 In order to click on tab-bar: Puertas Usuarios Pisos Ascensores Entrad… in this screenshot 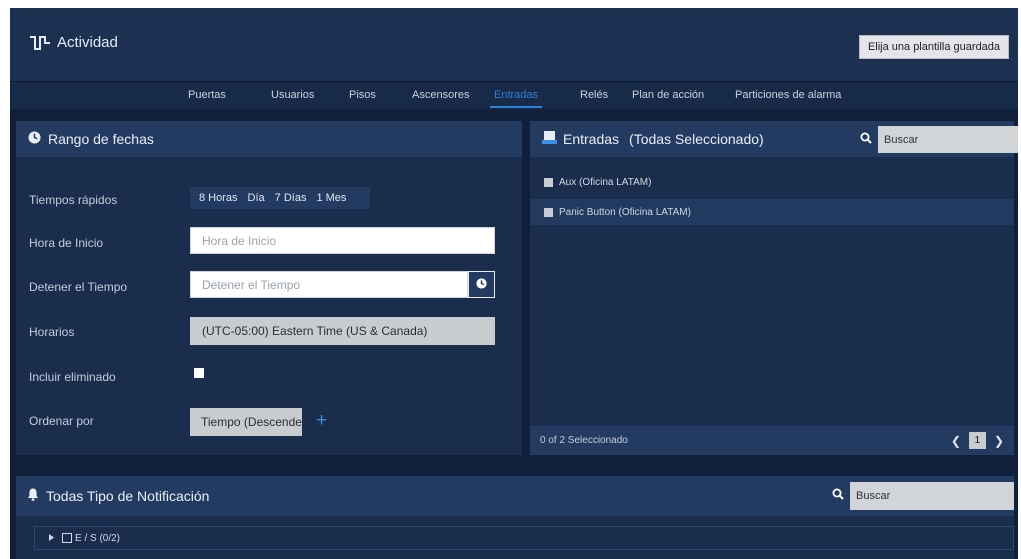, I will do `click(514, 95)`.